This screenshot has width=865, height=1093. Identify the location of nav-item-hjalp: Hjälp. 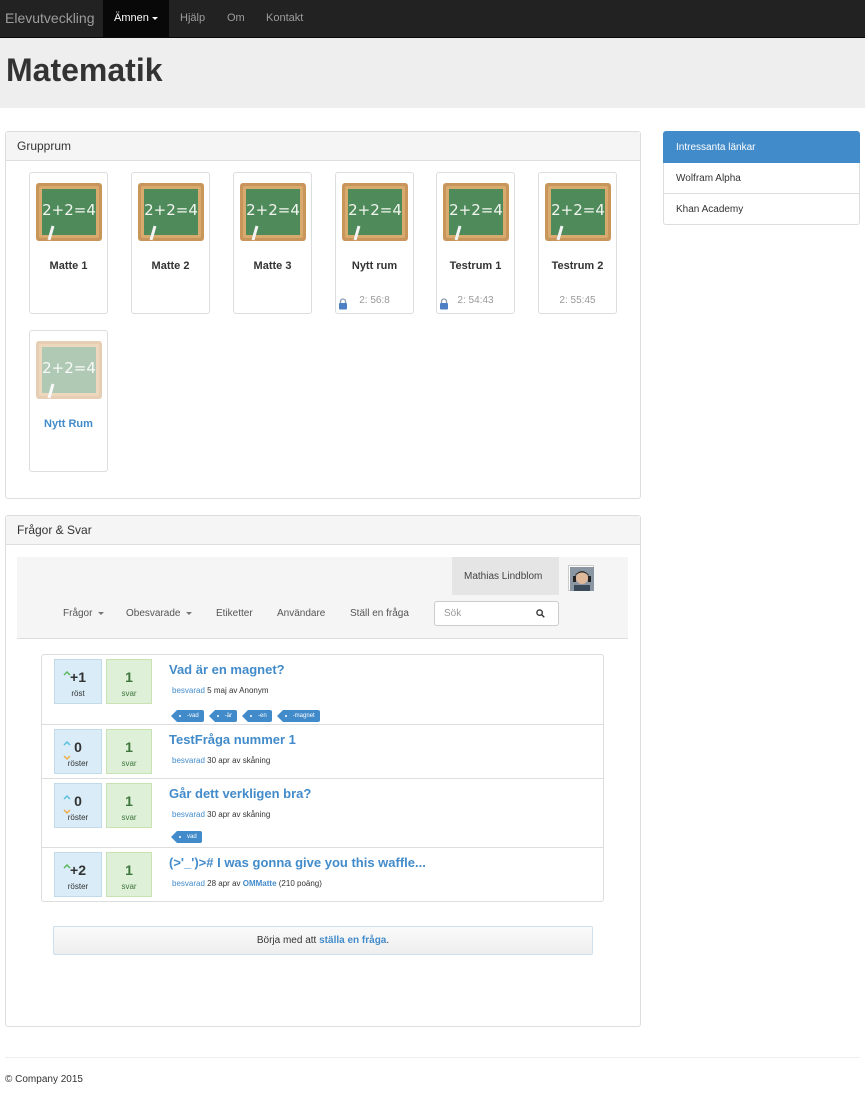
(192, 18).